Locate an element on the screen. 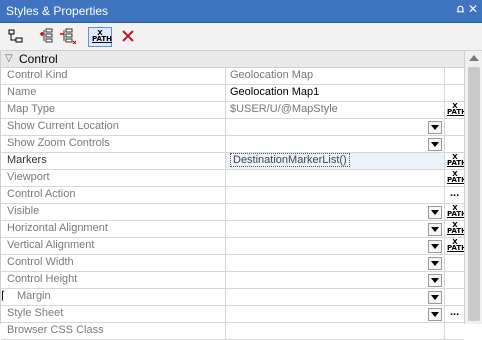 This screenshot has width=482, height=340. property-name: Name is located at coordinates (22, 92).